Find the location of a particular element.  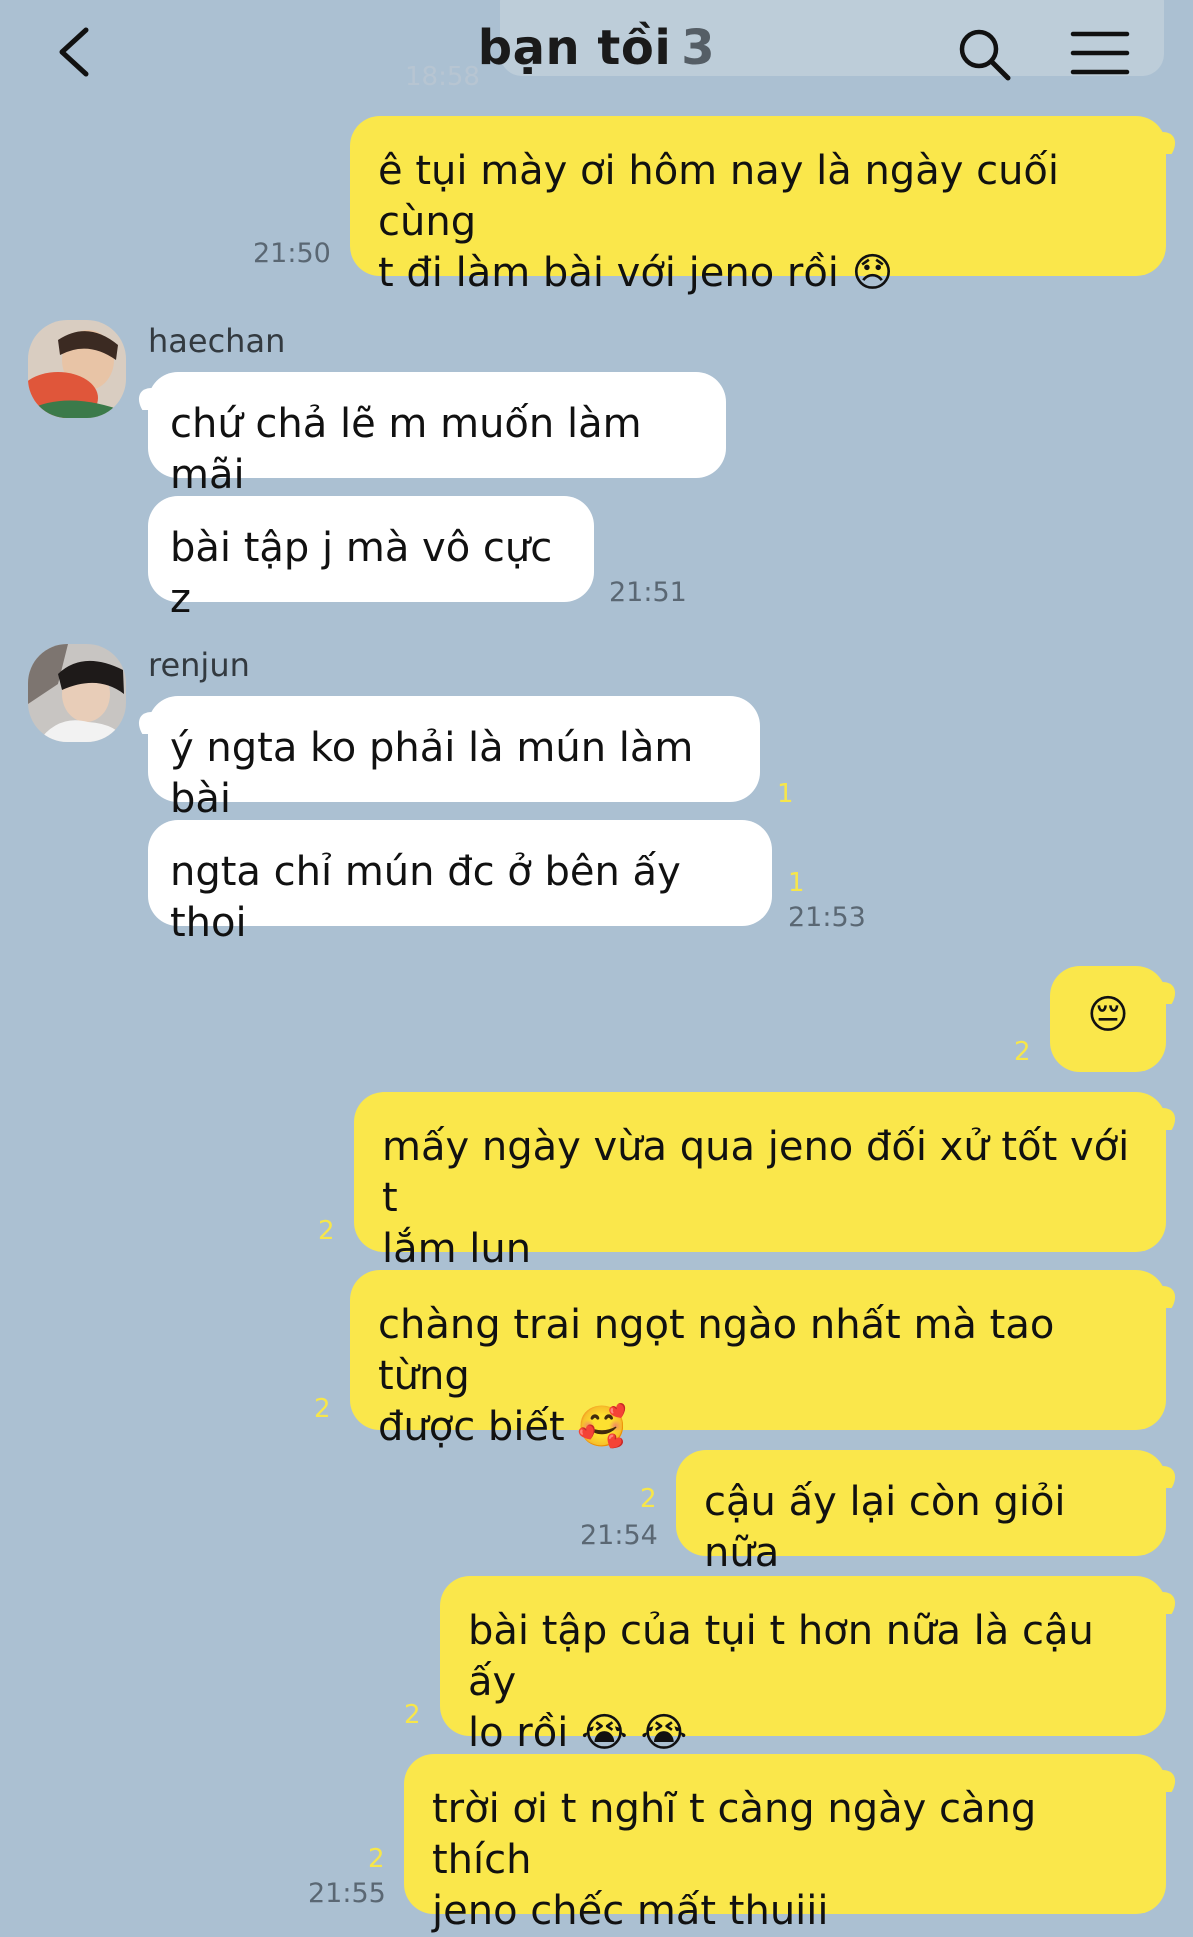

chat-title: bạn tồi 3 is located at coordinates (596, 48).